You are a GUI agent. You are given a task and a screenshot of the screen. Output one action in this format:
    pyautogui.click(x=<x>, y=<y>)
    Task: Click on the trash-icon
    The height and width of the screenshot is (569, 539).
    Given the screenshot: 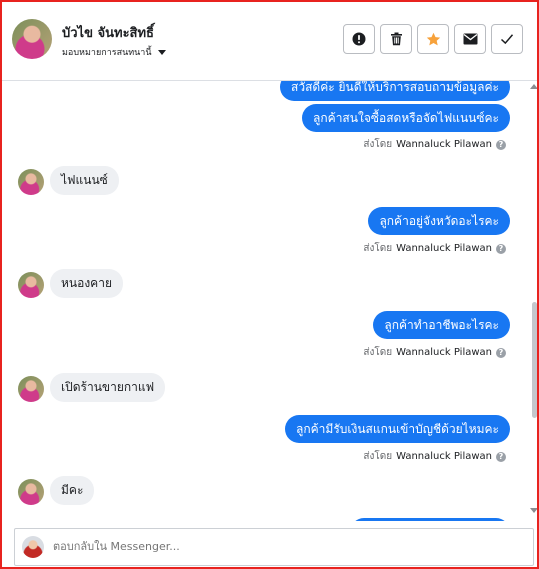 What is the action you would take?
    pyautogui.click(x=396, y=39)
    